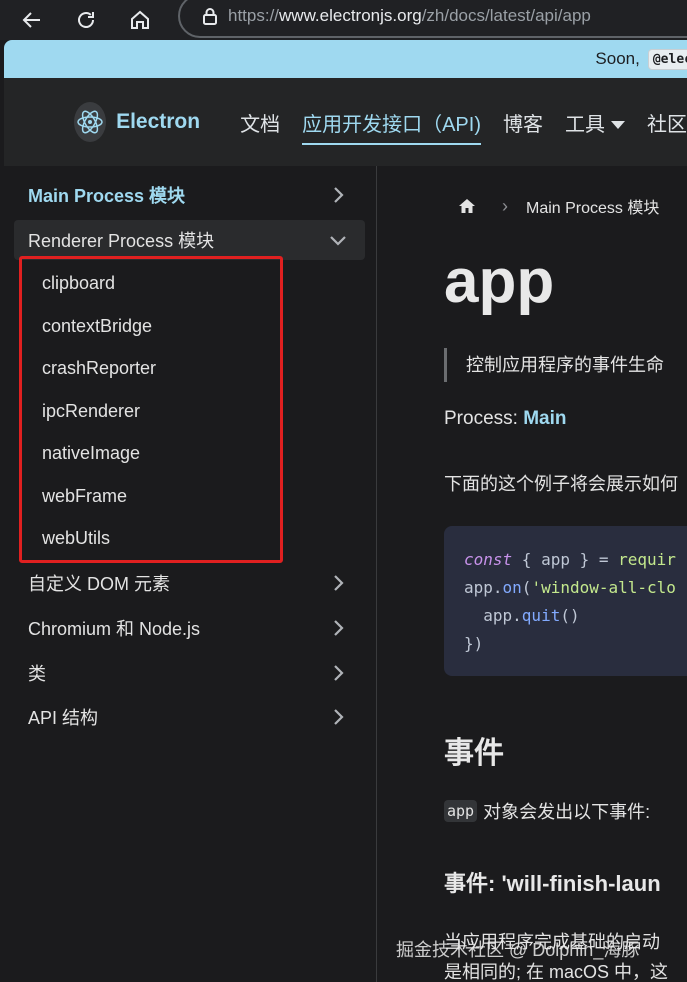 This screenshot has height=982, width=687. I want to click on brand-name: Electron, so click(158, 122).